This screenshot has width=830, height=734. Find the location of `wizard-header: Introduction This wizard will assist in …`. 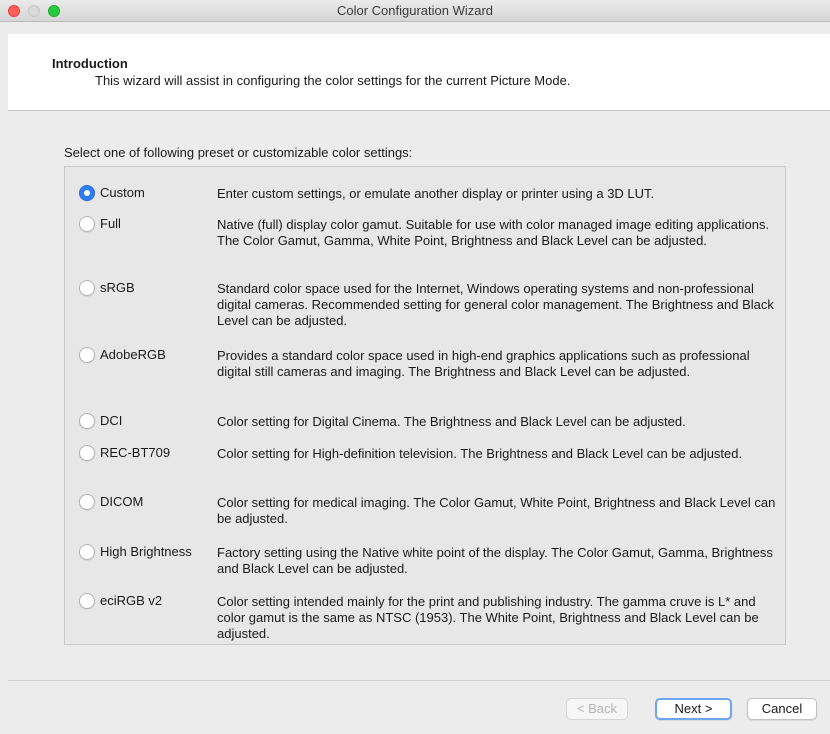

wizard-header: Introduction This wizard will assist in … is located at coordinates (419, 72).